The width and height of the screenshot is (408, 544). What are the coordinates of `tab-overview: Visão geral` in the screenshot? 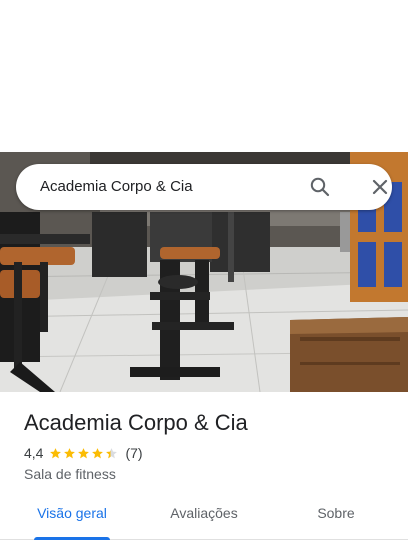 It's located at (72, 518).